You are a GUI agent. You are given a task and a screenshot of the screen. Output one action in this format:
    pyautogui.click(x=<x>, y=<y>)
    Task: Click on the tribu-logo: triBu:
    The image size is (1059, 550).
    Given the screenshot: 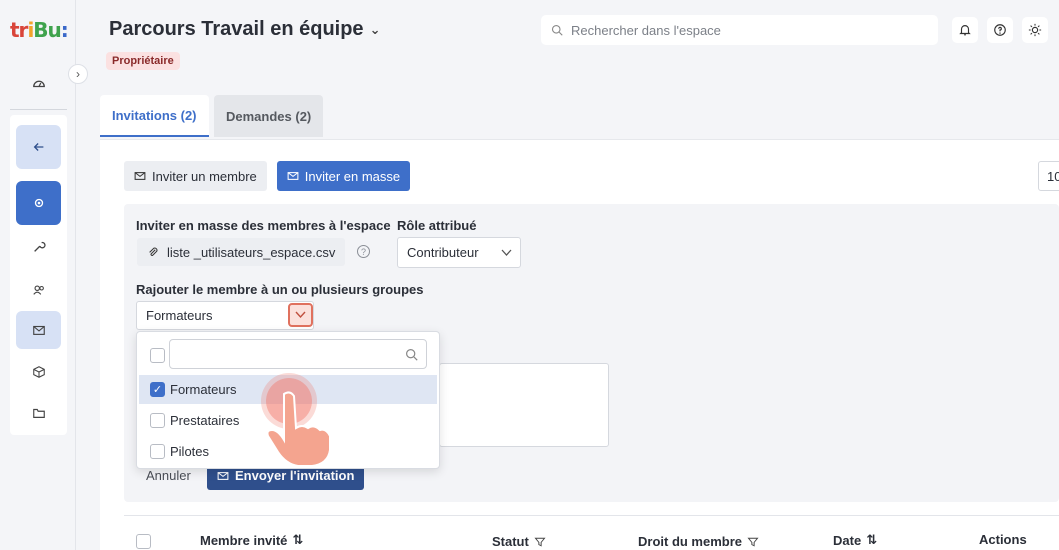 What is the action you would take?
    pyautogui.click(x=39, y=30)
    